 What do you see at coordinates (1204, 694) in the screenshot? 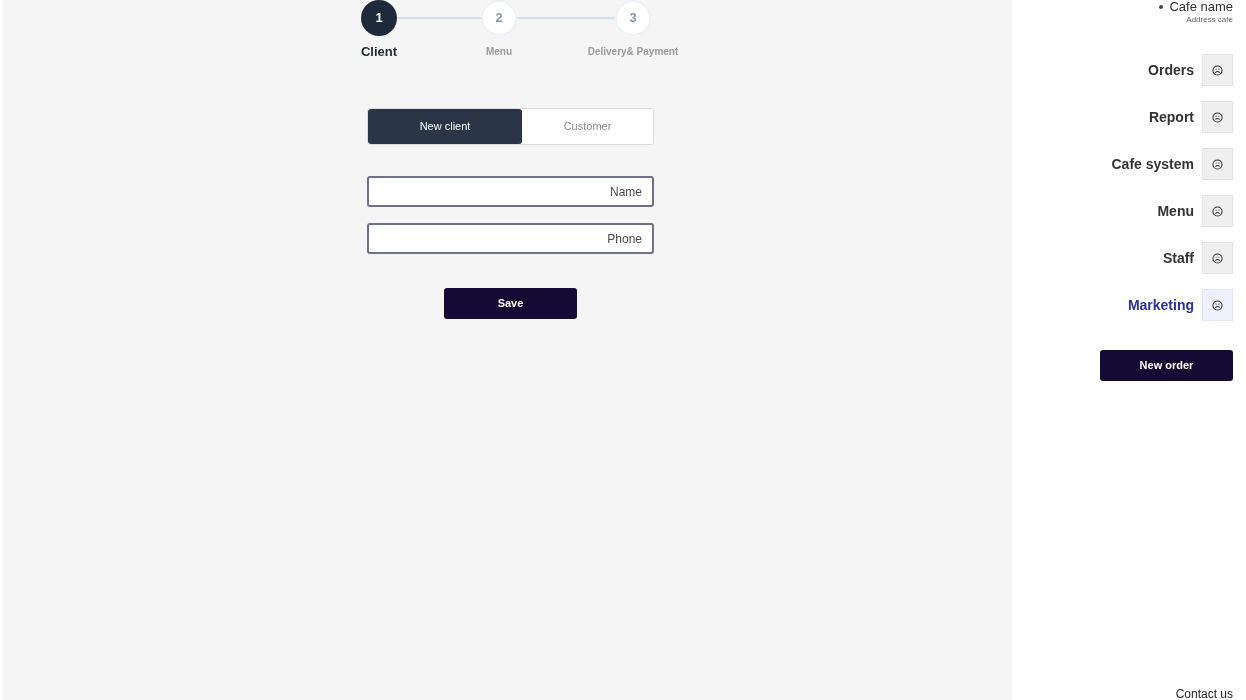
I see `contact-link: Contact us` at bounding box center [1204, 694].